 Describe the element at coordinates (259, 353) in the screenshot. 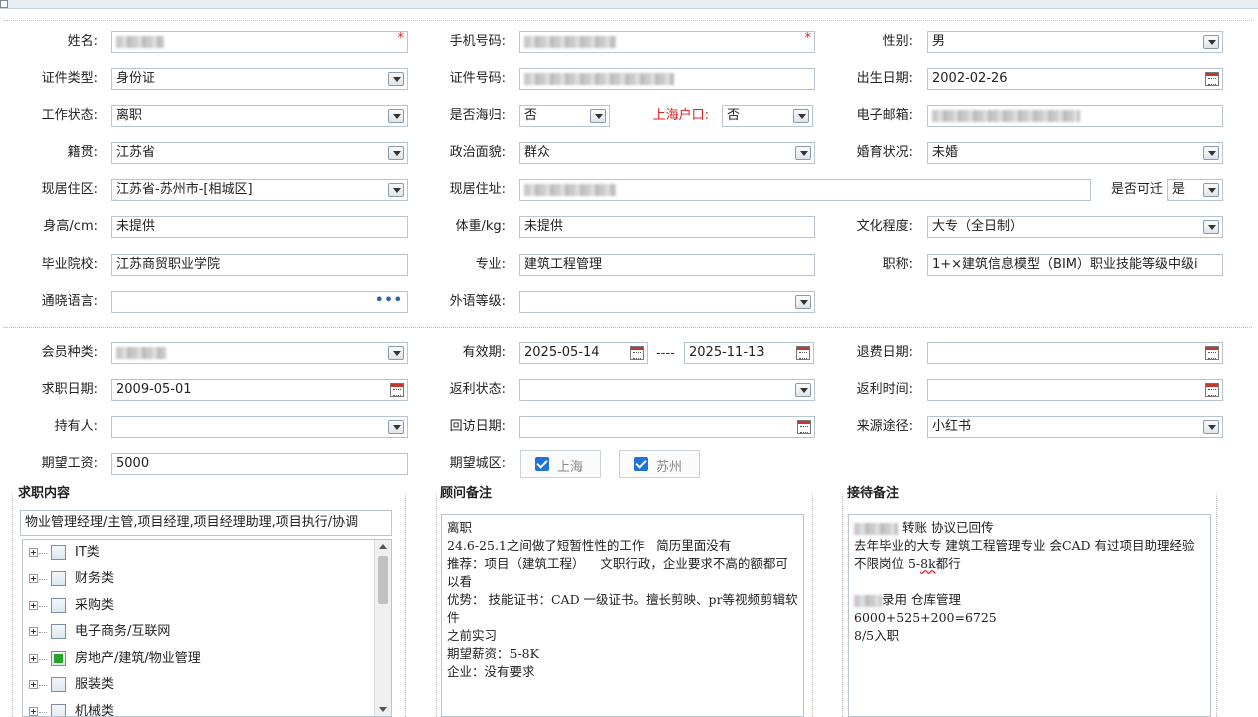

I see `member-type-select` at that location.